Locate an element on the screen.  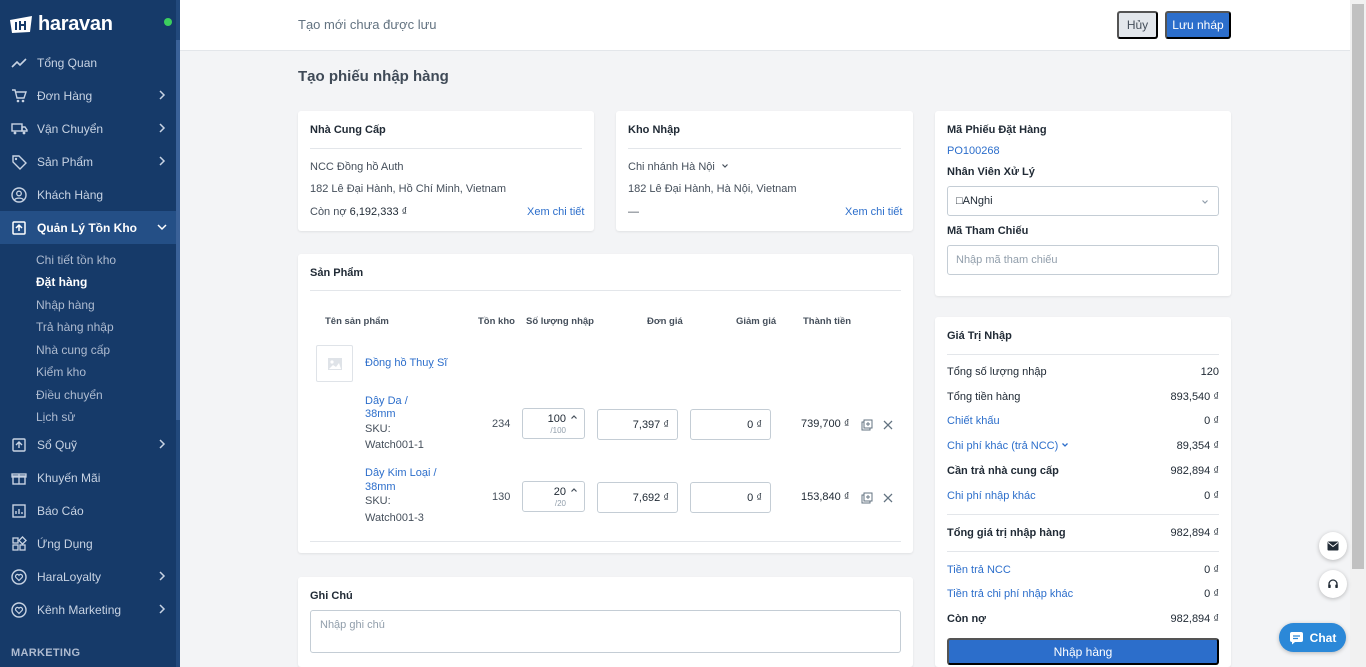
variant-name-link: Dây Kim Loại / is located at coordinates (401, 473).